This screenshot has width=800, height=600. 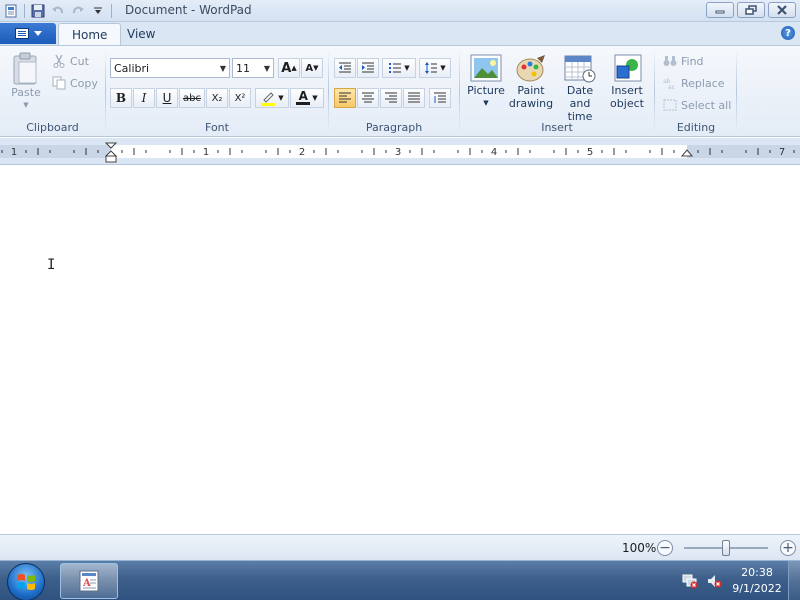 I want to click on align-center-icon, so click(x=368, y=97).